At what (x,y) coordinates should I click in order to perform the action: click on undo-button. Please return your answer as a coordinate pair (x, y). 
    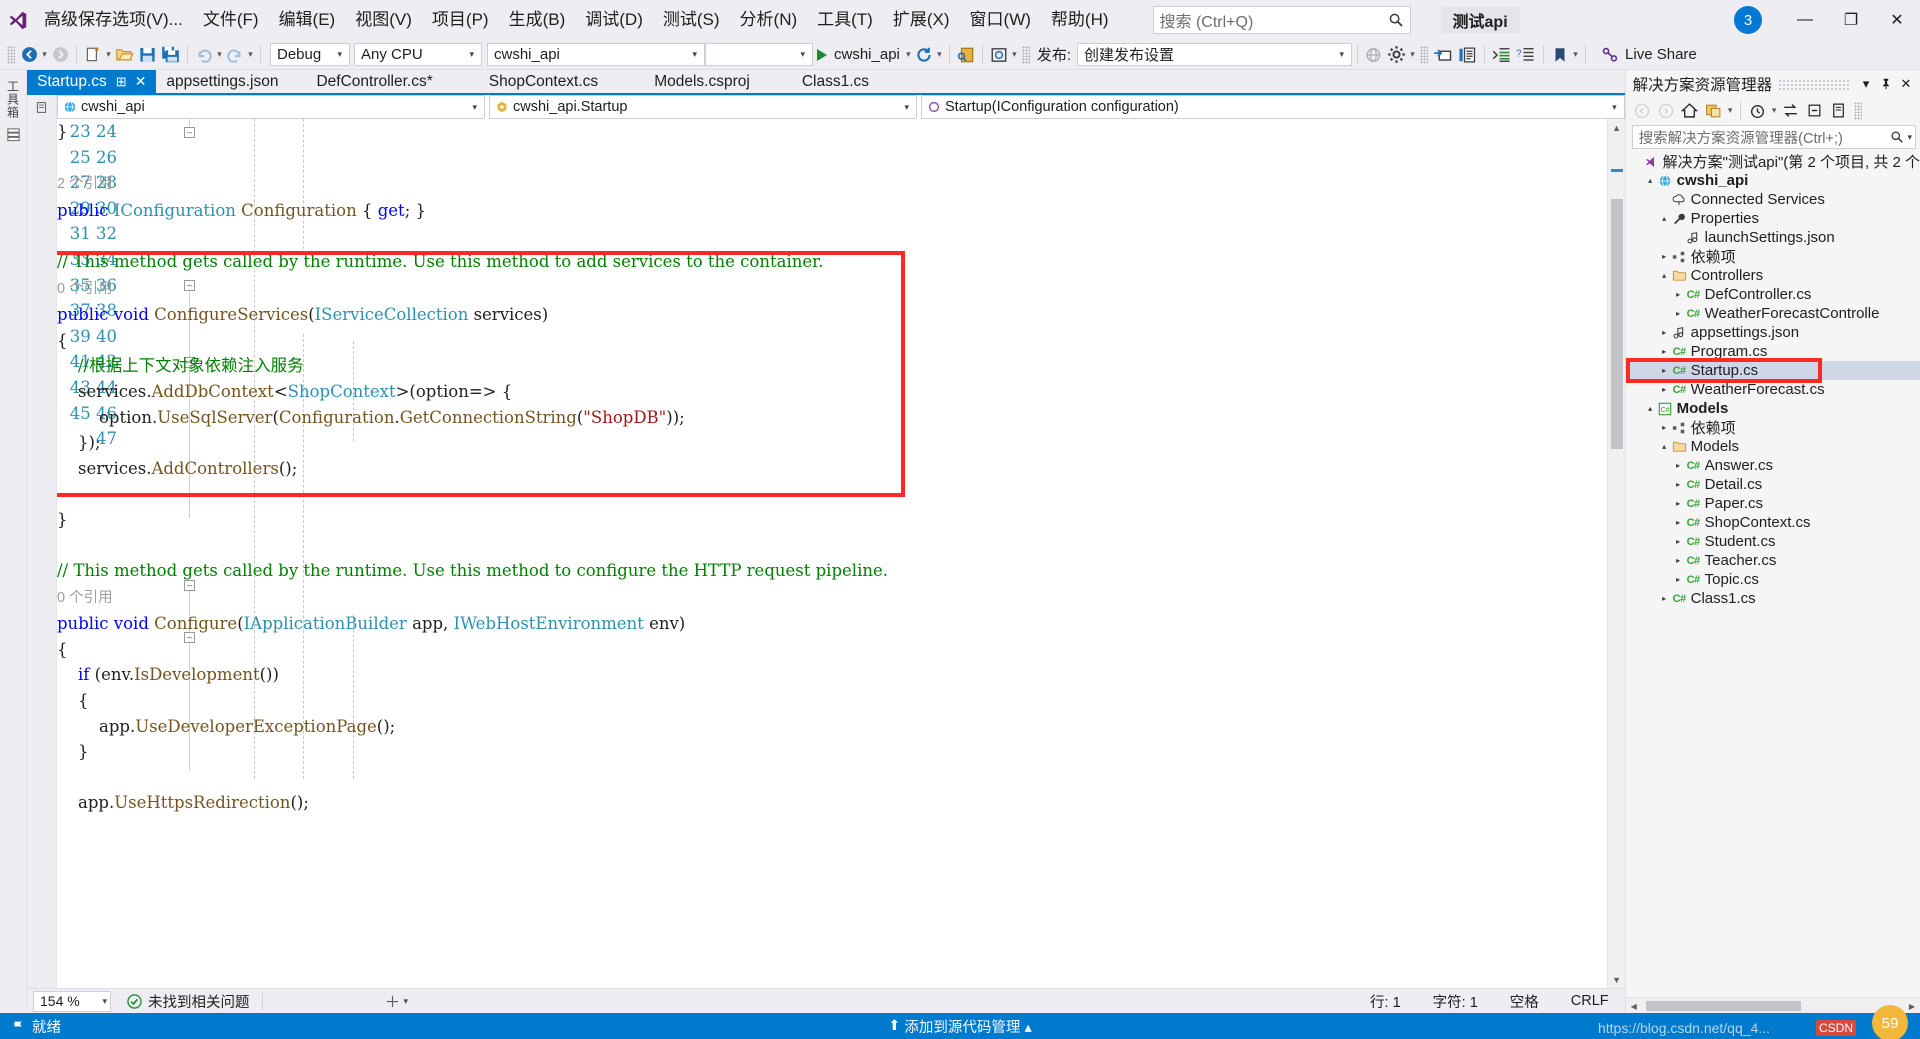
    Looking at the image, I should click on (204, 55).